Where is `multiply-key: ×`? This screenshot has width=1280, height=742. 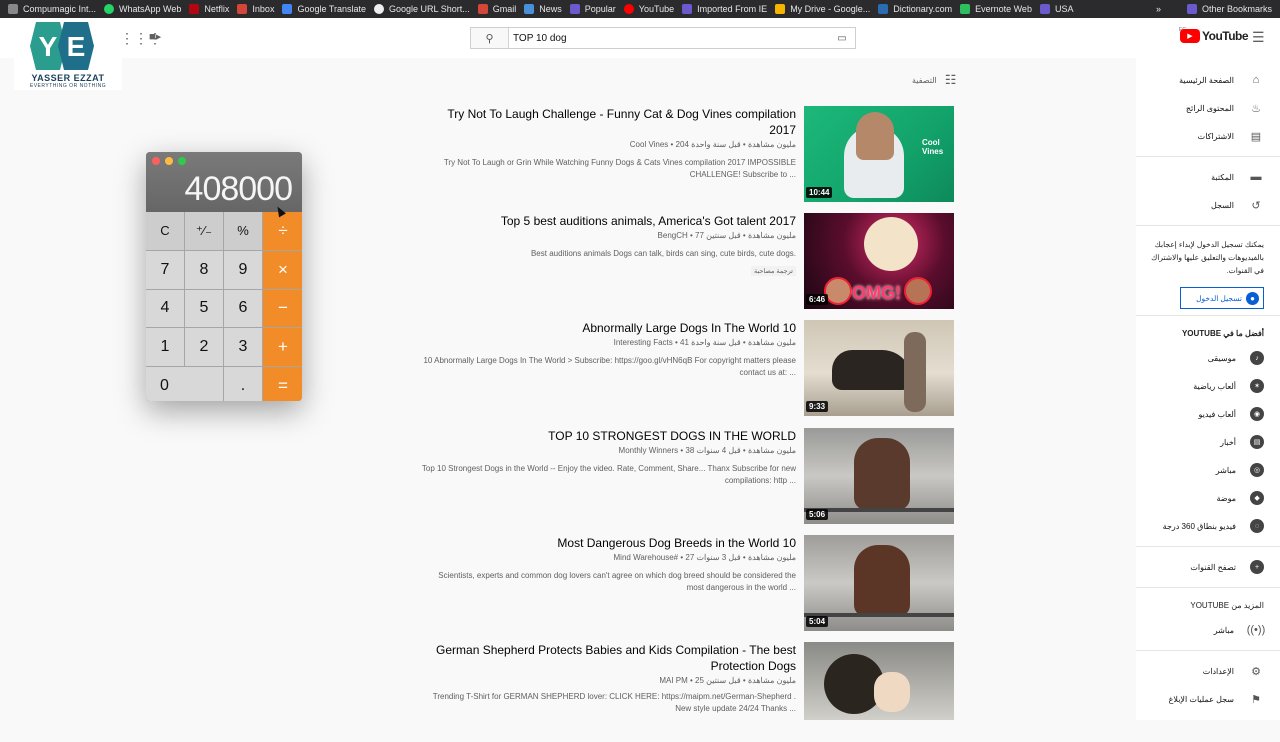 multiply-key: × is located at coordinates (282, 269).